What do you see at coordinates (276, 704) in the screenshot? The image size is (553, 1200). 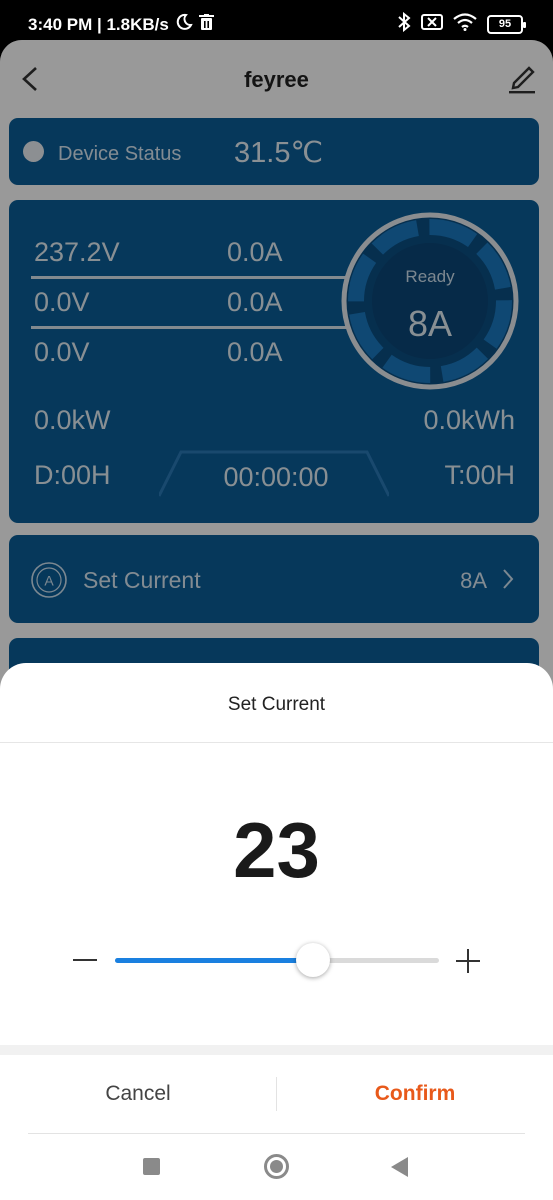 I see `sheet-title: Set Current` at bounding box center [276, 704].